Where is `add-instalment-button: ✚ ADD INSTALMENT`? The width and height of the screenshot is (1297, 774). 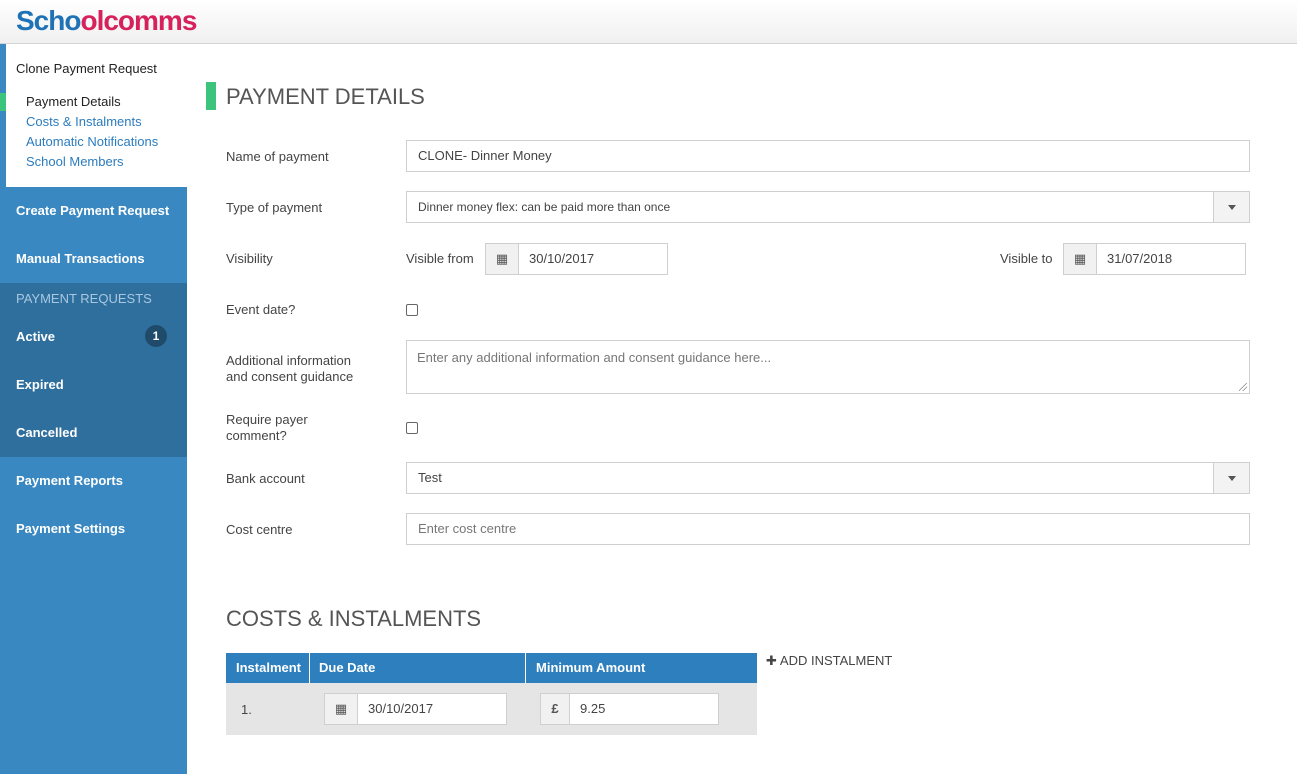 add-instalment-button: ✚ ADD INSTALMENT is located at coordinates (829, 661).